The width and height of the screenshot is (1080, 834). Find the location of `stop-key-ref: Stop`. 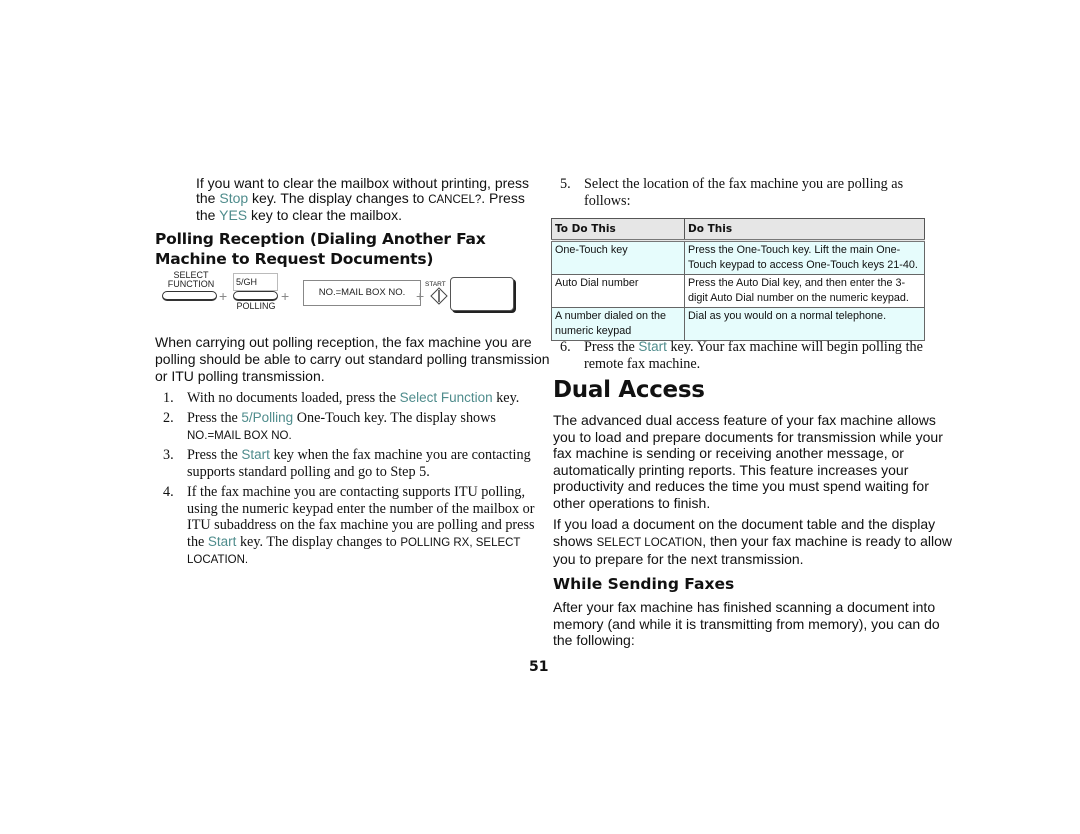

stop-key-ref: Stop is located at coordinates (234, 198).